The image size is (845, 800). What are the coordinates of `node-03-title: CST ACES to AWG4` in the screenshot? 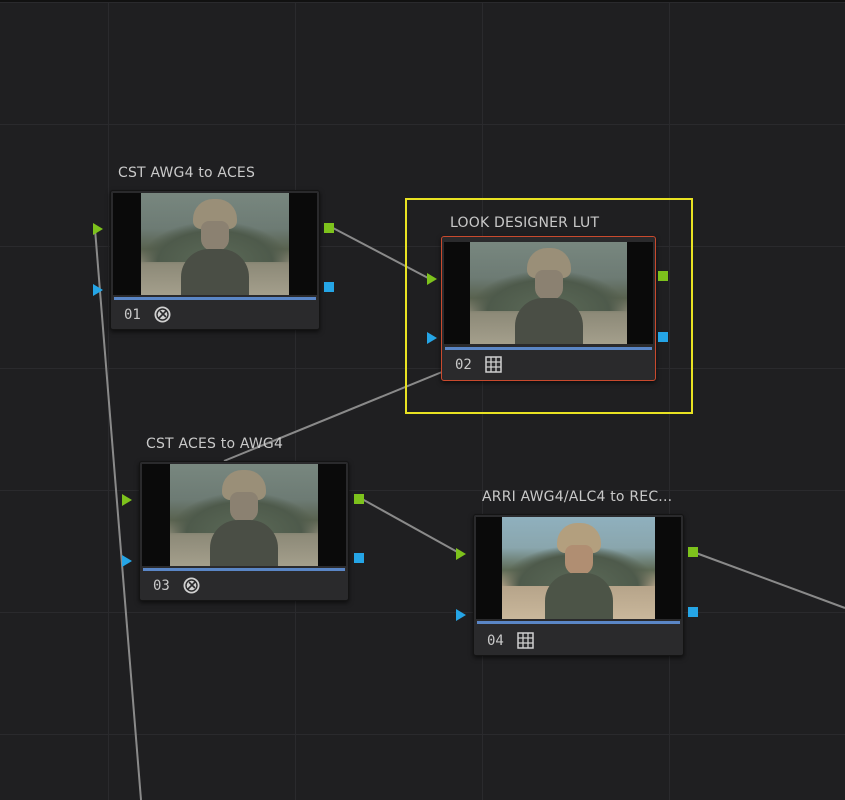 It's located at (215, 444).